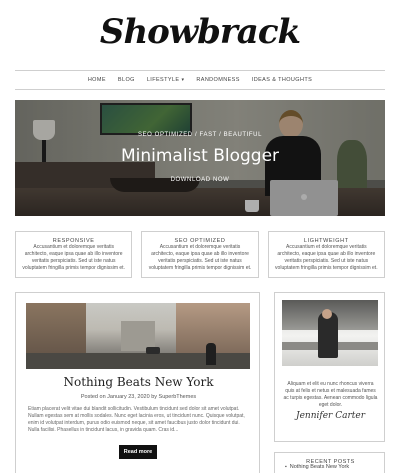 The image size is (400, 473). I want to click on site-logo: Showbrack, so click(200, 32).